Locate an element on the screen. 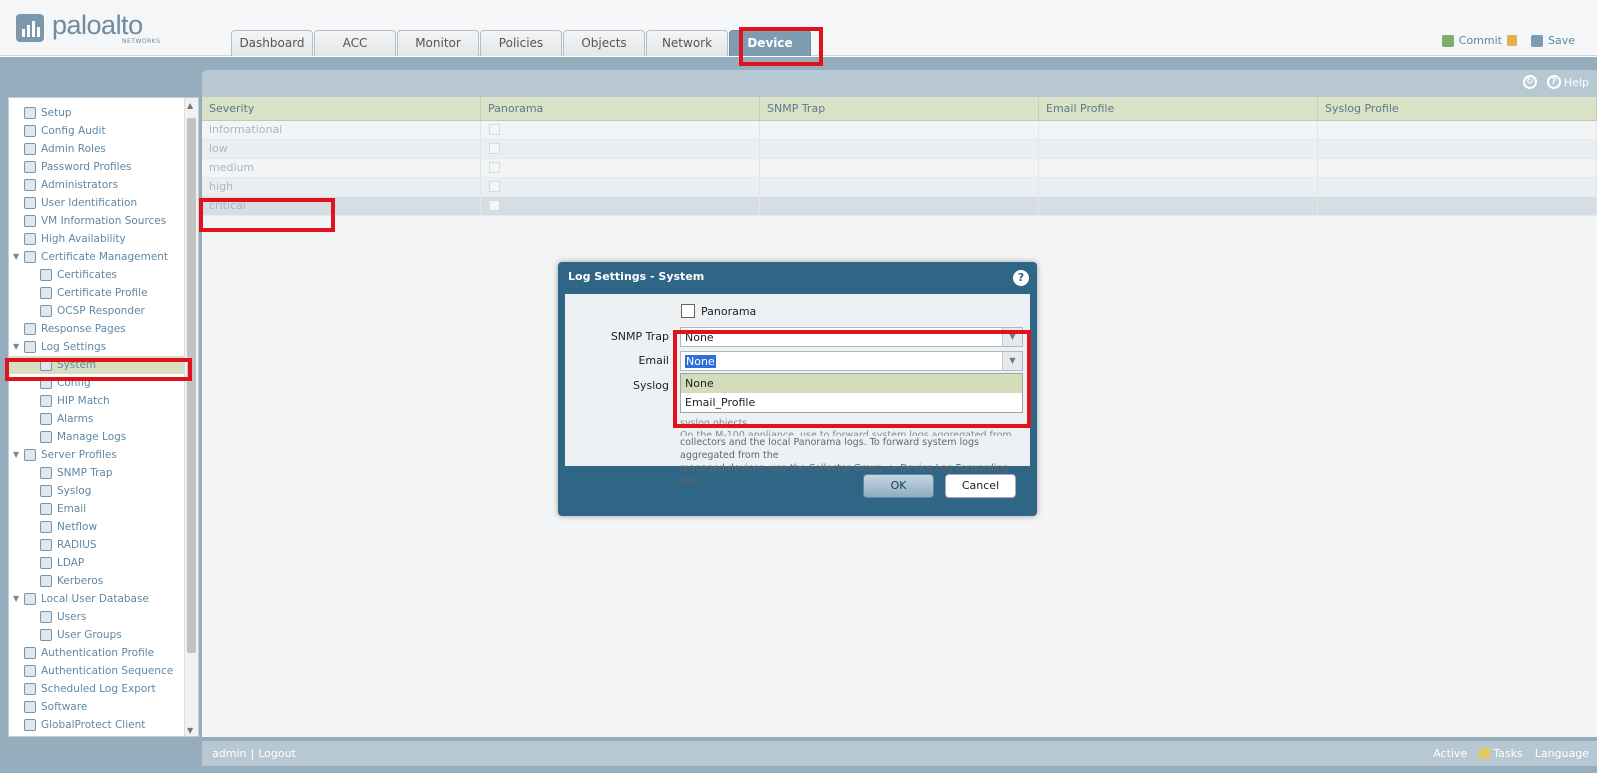 This screenshot has height=773, width=1597. sidebar-item-password-profiles: Password Profiles is located at coordinates (98, 167).